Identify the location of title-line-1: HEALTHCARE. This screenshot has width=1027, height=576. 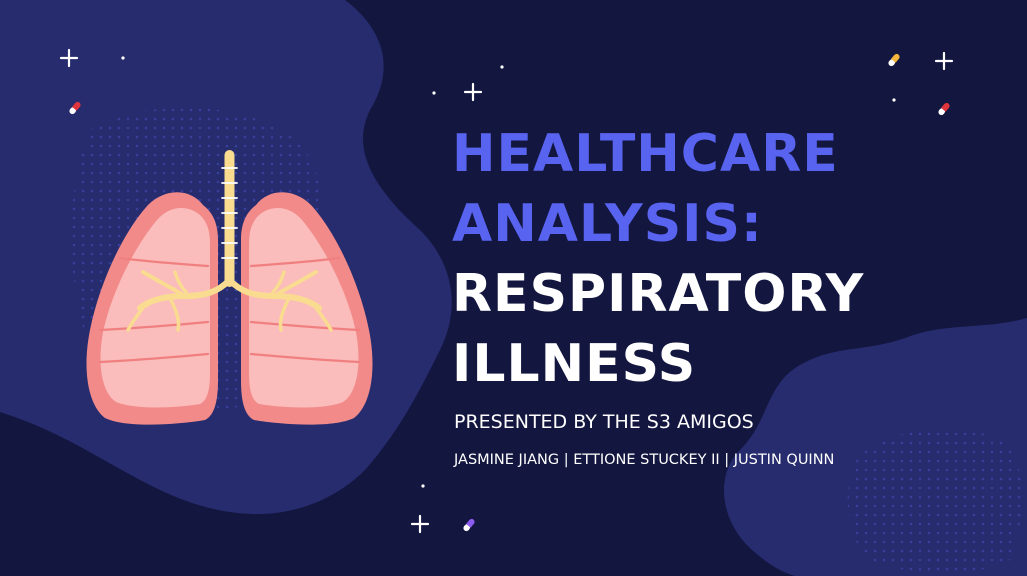
(645, 154).